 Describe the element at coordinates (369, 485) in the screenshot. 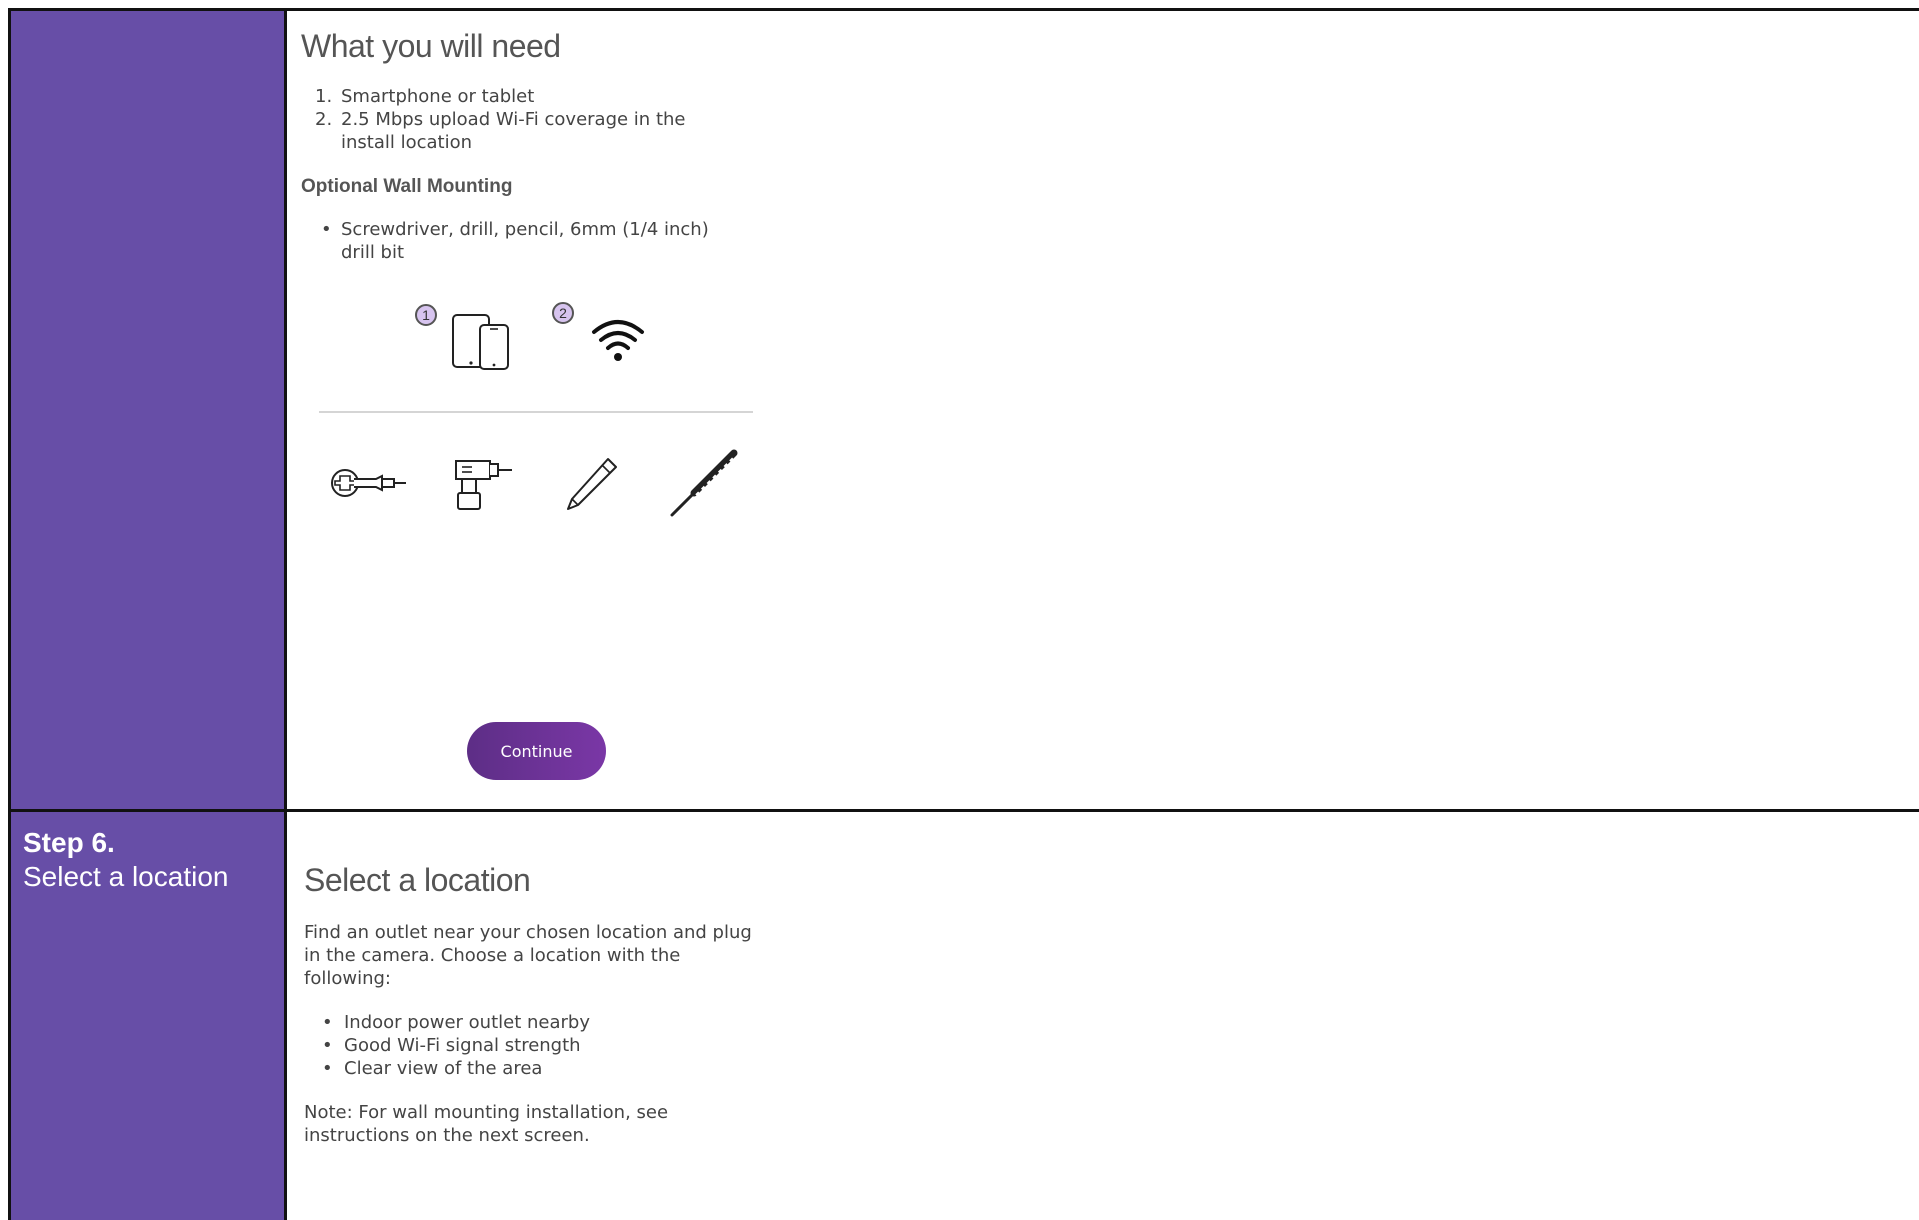

I see `screwdriver-icon` at that location.